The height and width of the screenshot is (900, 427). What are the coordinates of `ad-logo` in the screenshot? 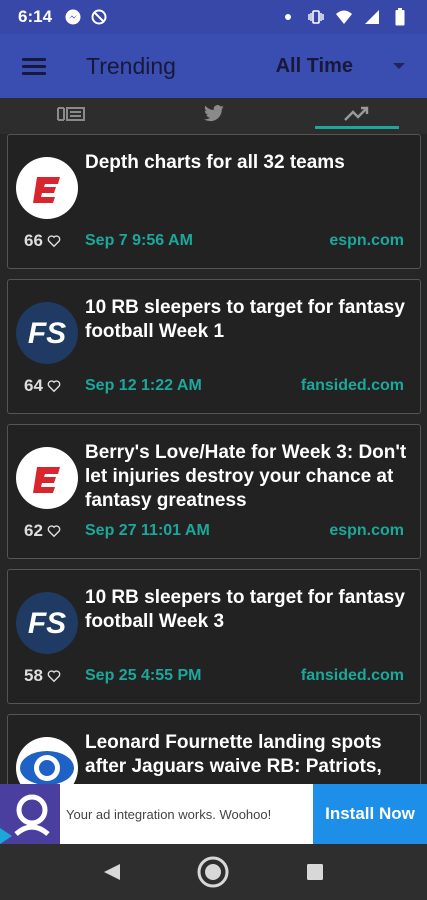 It's located at (30, 814).